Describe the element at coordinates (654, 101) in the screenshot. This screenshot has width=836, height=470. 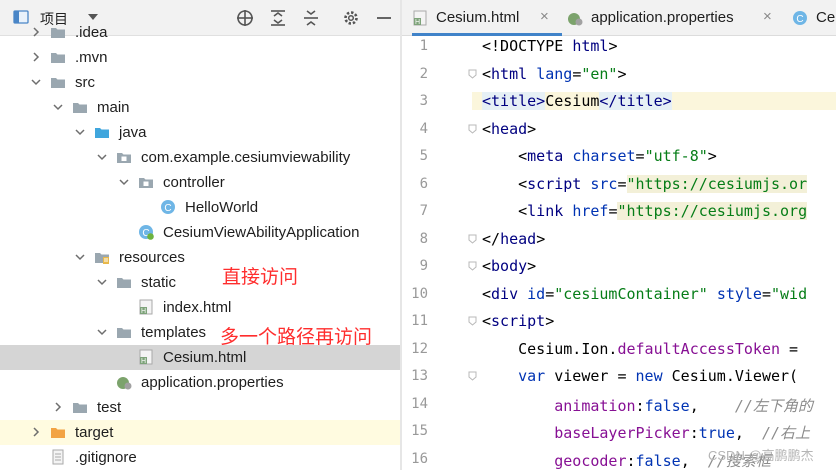
I see `code-line: <title>Cesium</title>` at that location.